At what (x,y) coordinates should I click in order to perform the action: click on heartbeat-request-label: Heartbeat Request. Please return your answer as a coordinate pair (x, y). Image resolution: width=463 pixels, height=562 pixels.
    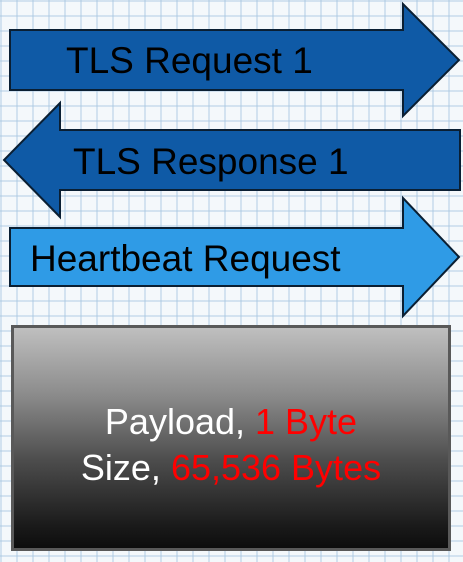
    Looking at the image, I should click on (185, 258).